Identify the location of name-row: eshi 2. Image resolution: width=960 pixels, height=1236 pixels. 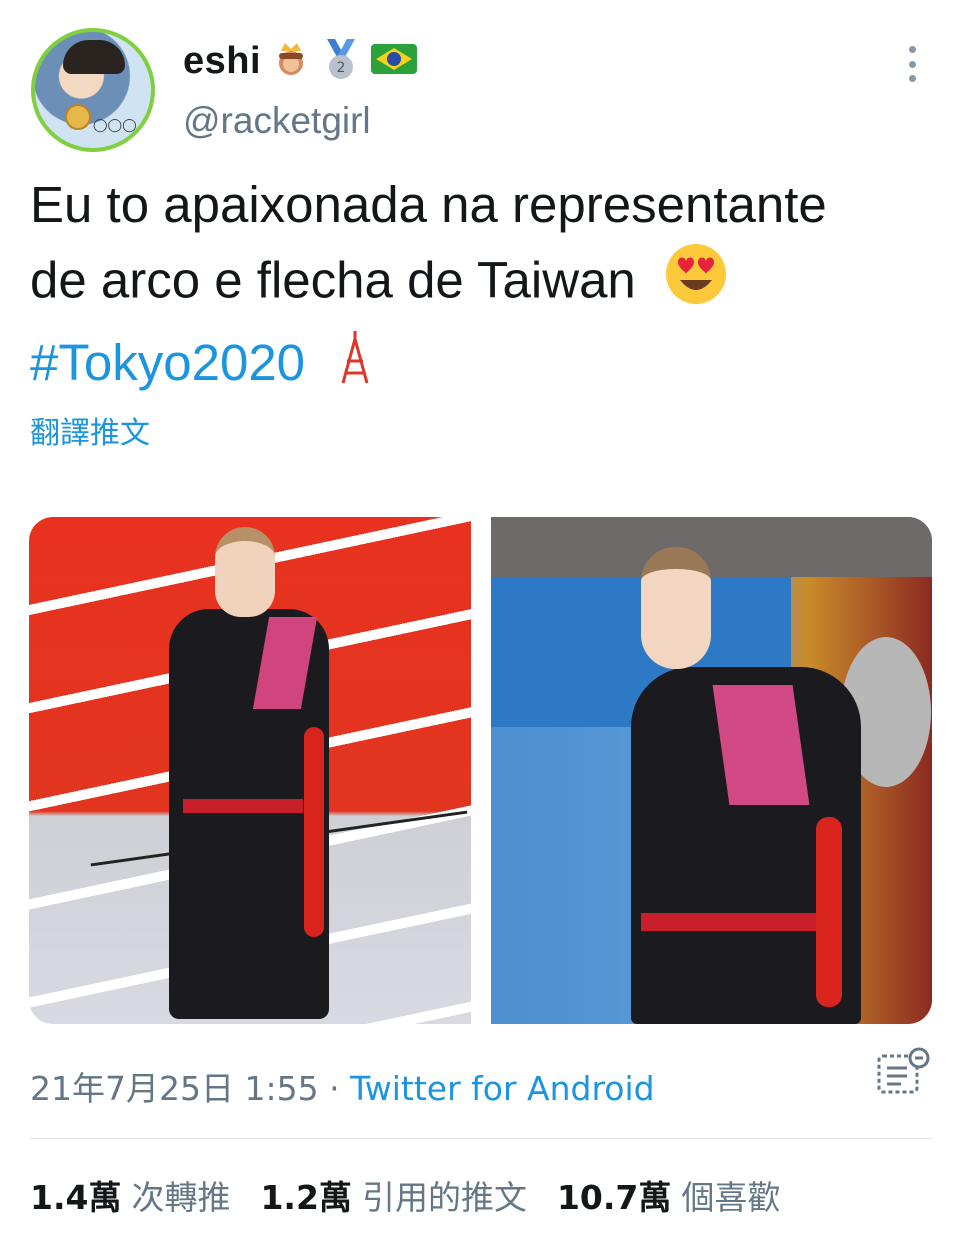
(300, 61).